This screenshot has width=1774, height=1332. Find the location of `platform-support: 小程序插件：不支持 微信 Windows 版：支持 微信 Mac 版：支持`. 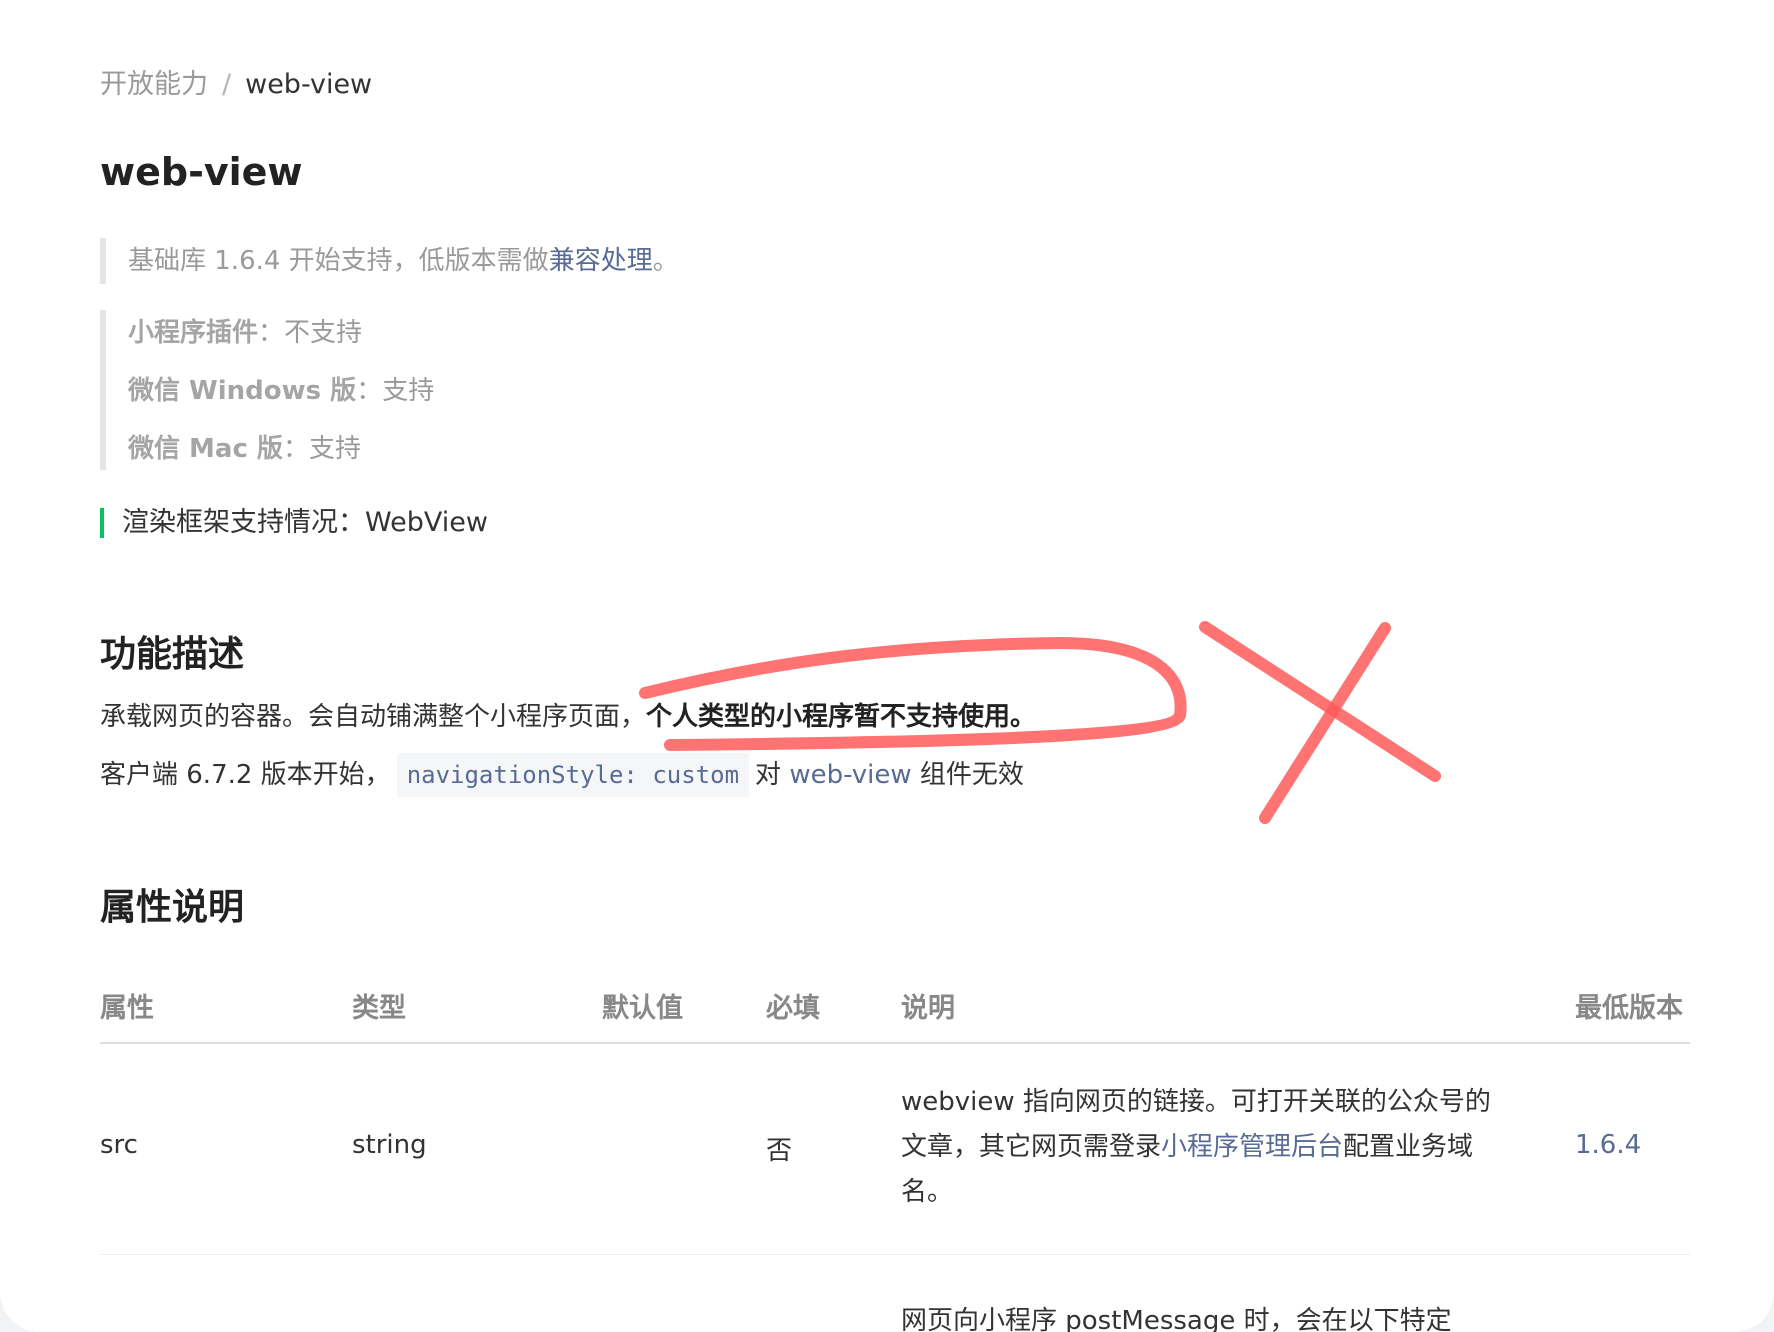

platform-support: 小程序插件：不支持 微信 Windows 版：支持 微信 Mac 版：支持 is located at coordinates (267, 390).